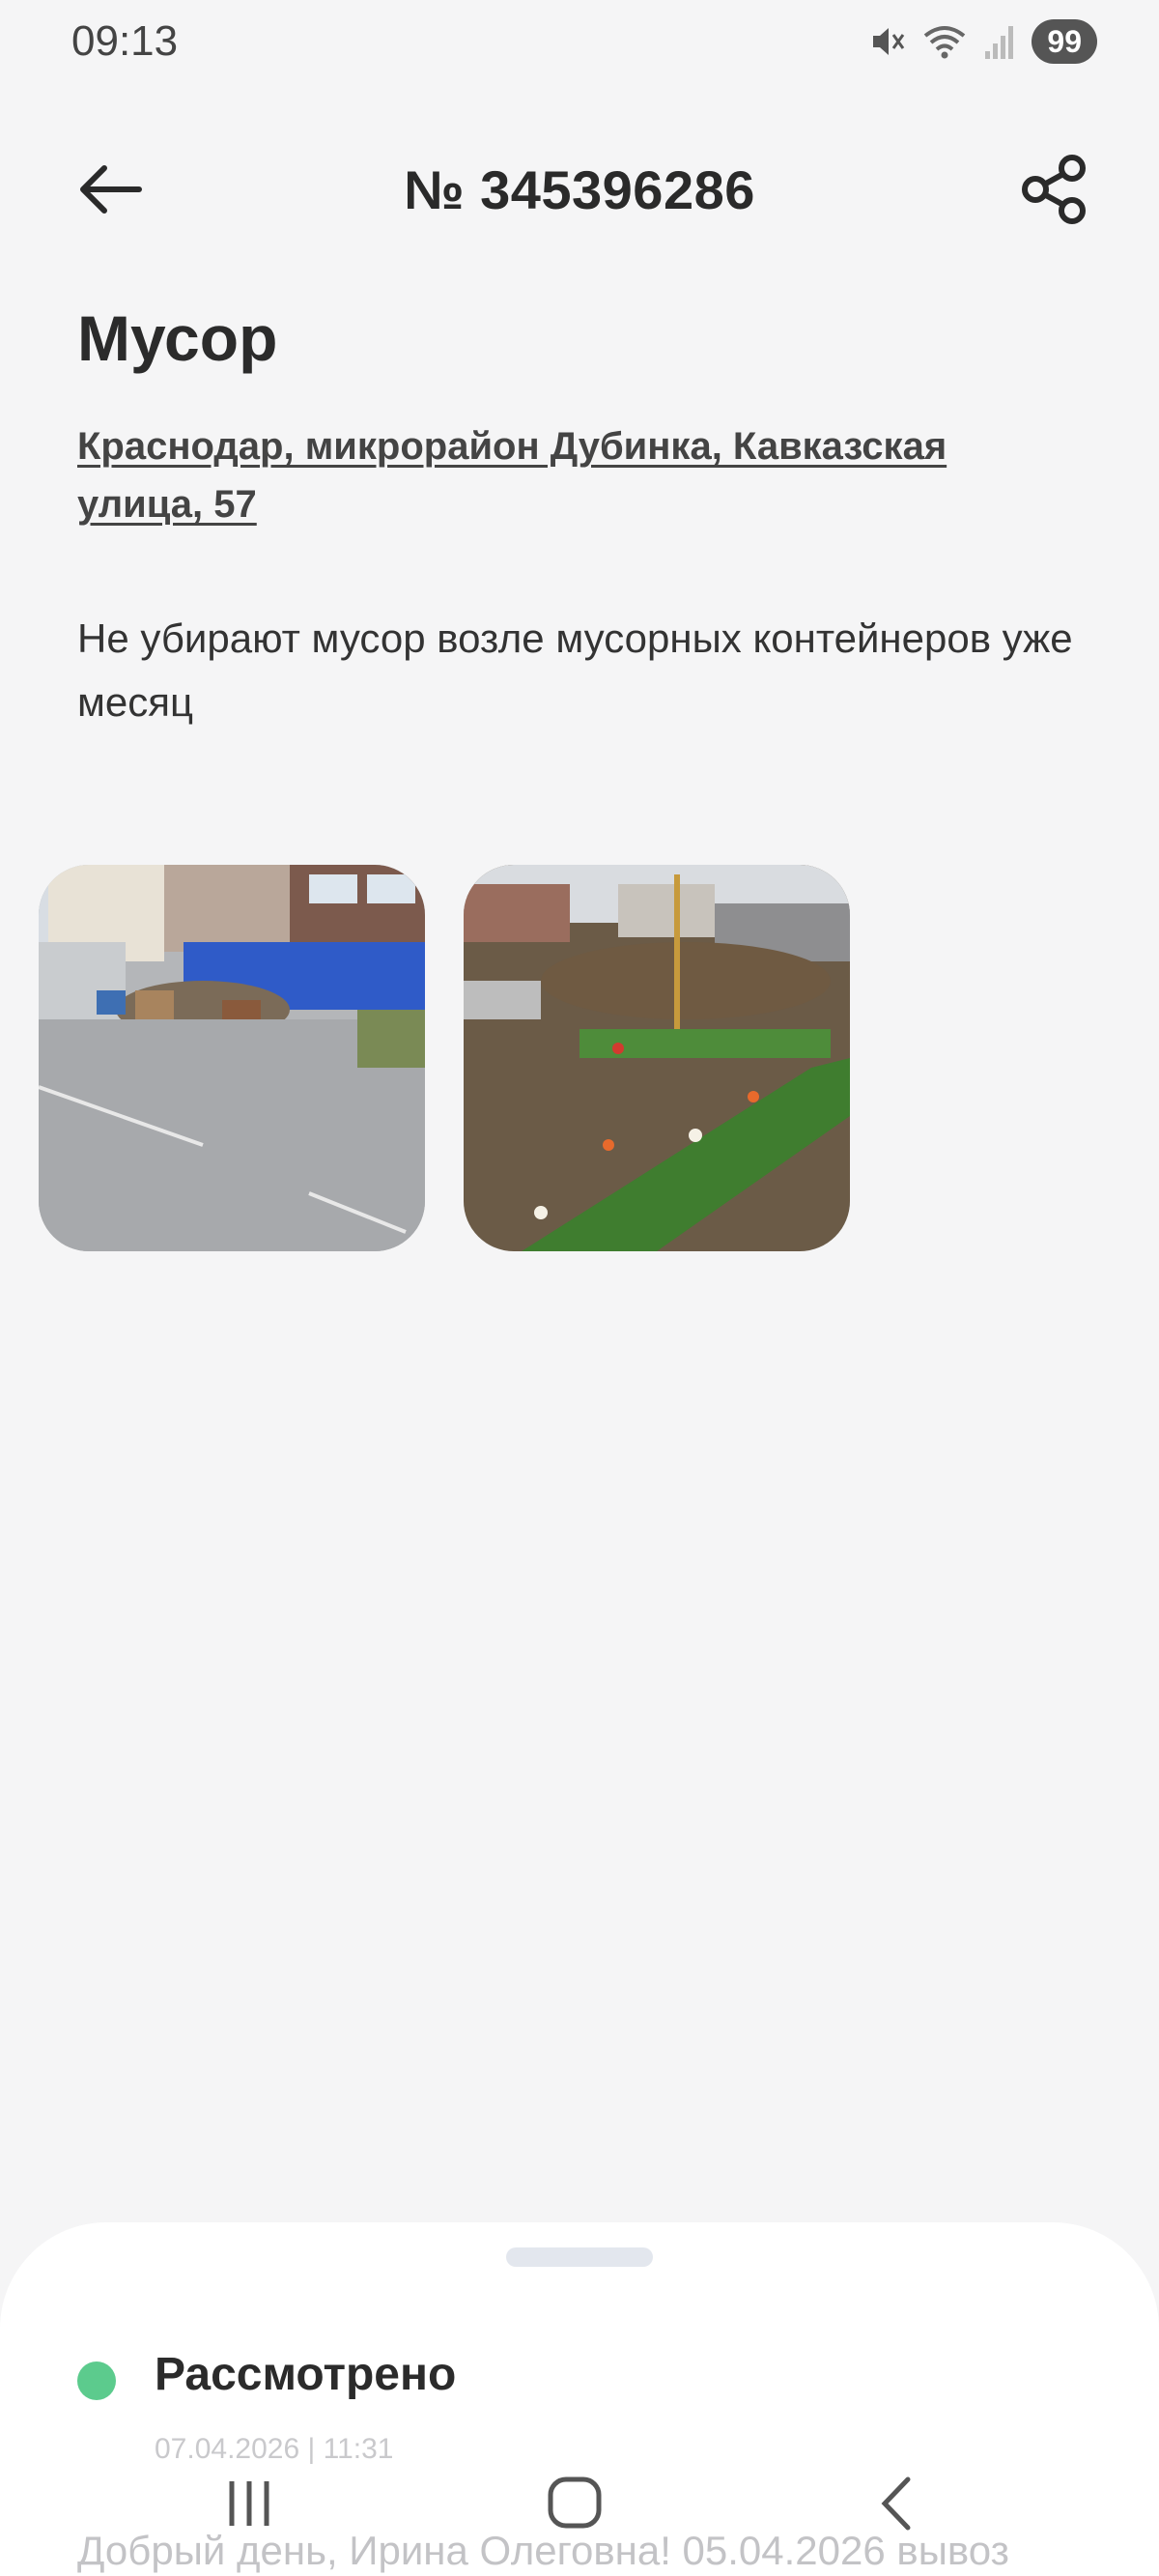  Describe the element at coordinates (982, 42) in the screenshot. I see `status-icons: 99` at that location.